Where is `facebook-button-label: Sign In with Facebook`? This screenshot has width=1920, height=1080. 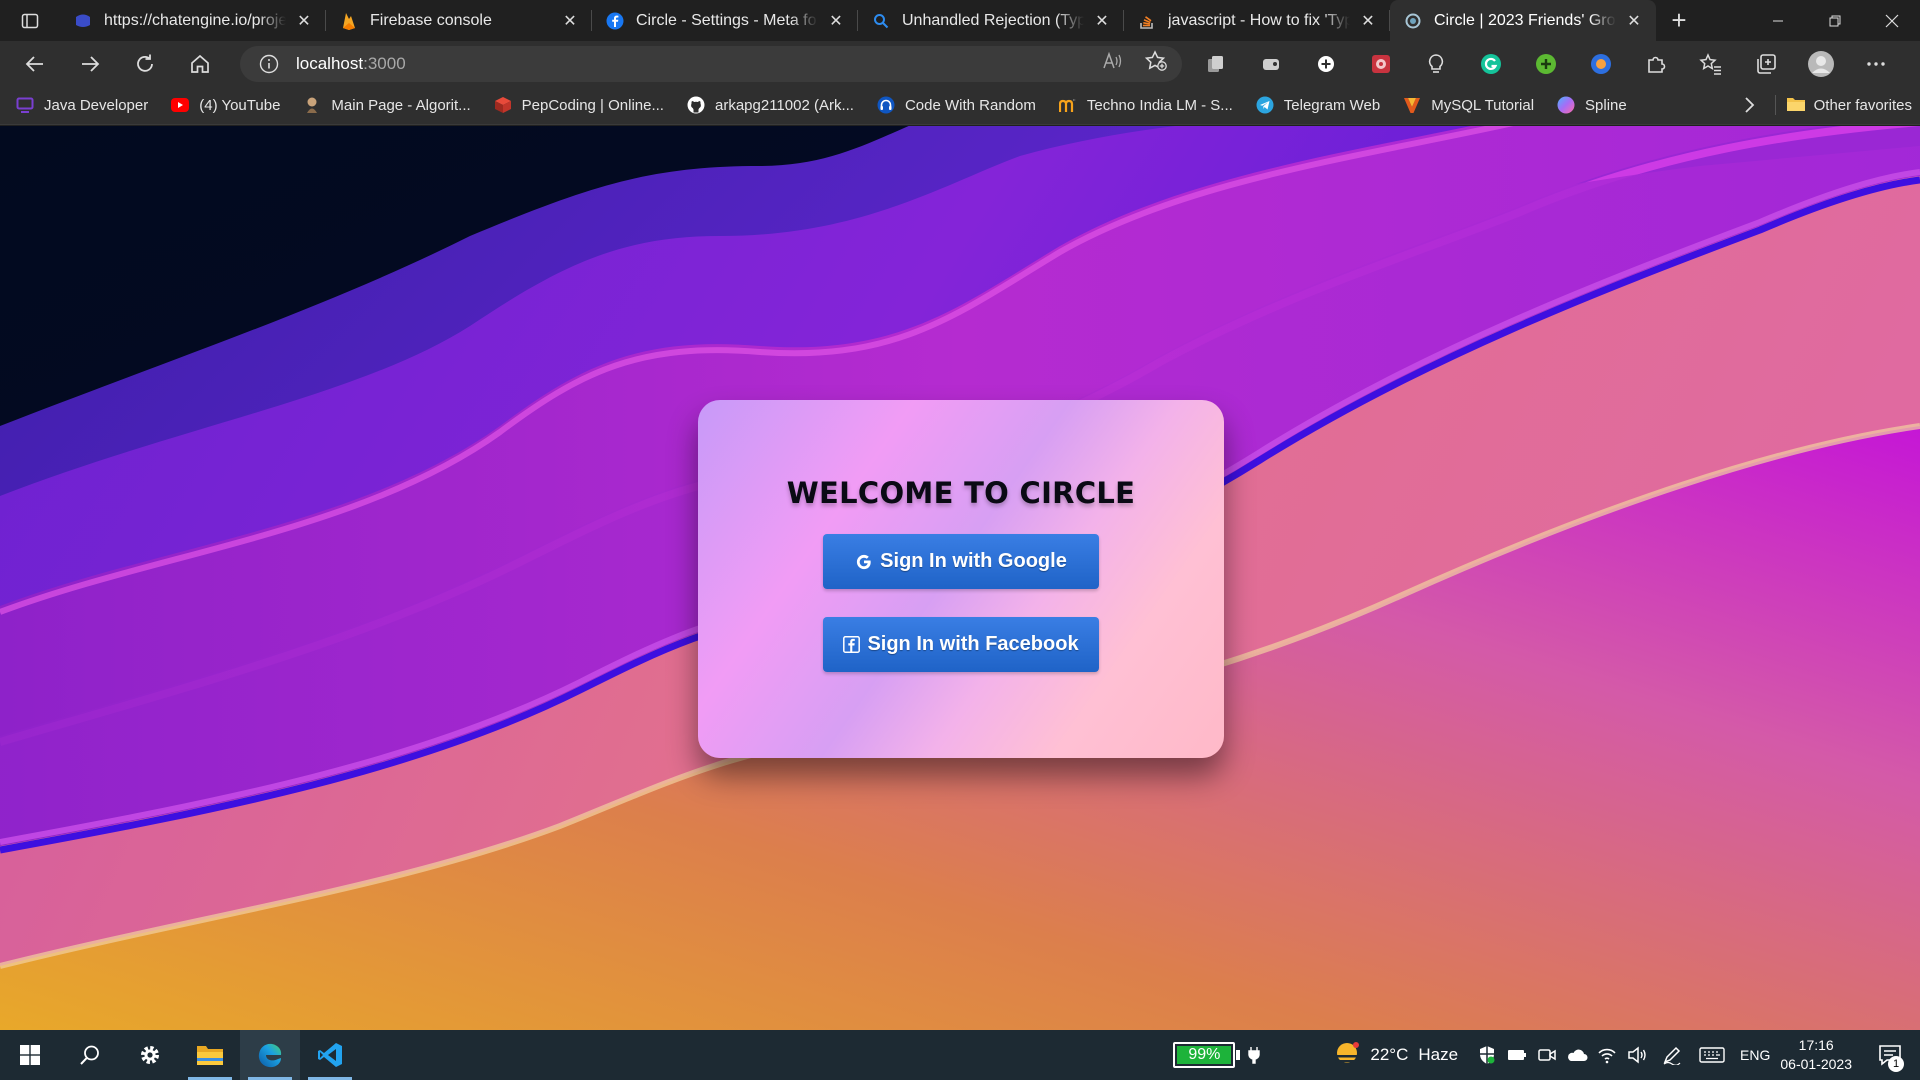
facebook-button-label: Sign In with Facebook is located at coordinates (973, 644).